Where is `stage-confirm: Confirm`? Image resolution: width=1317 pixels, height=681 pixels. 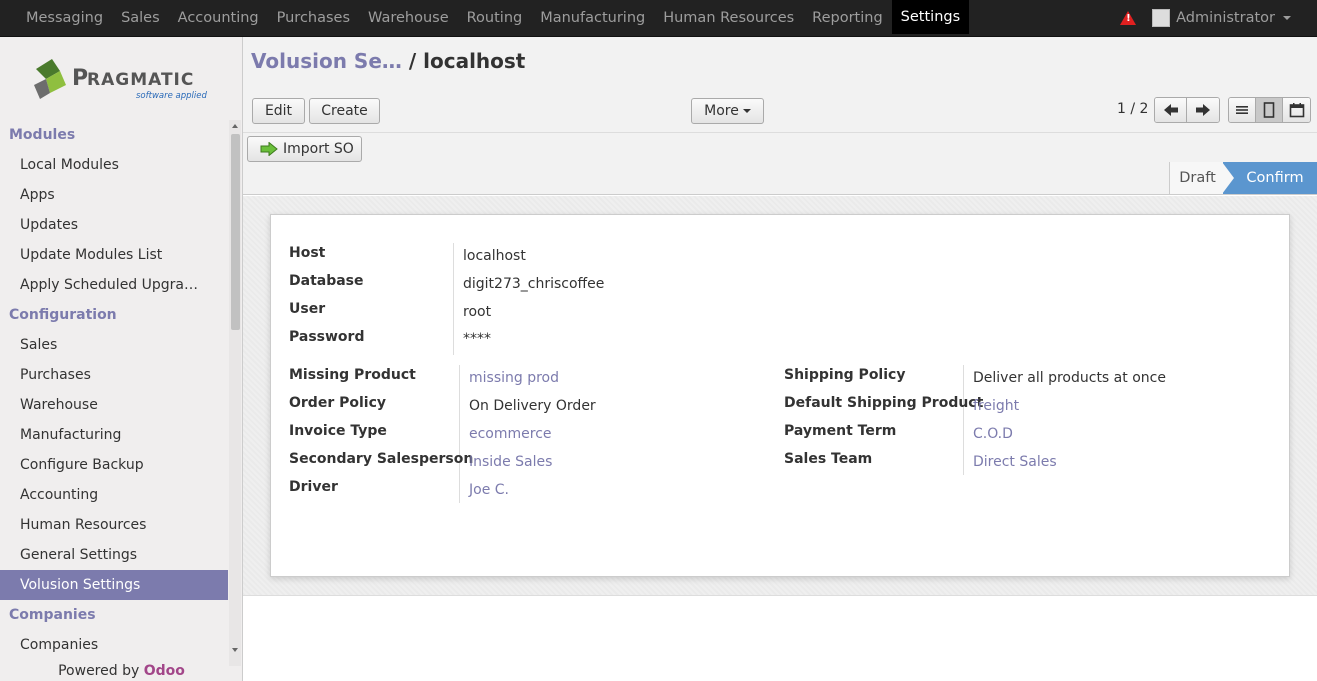
stage-confirm: Confirm is located at coordinates (1269, 178).